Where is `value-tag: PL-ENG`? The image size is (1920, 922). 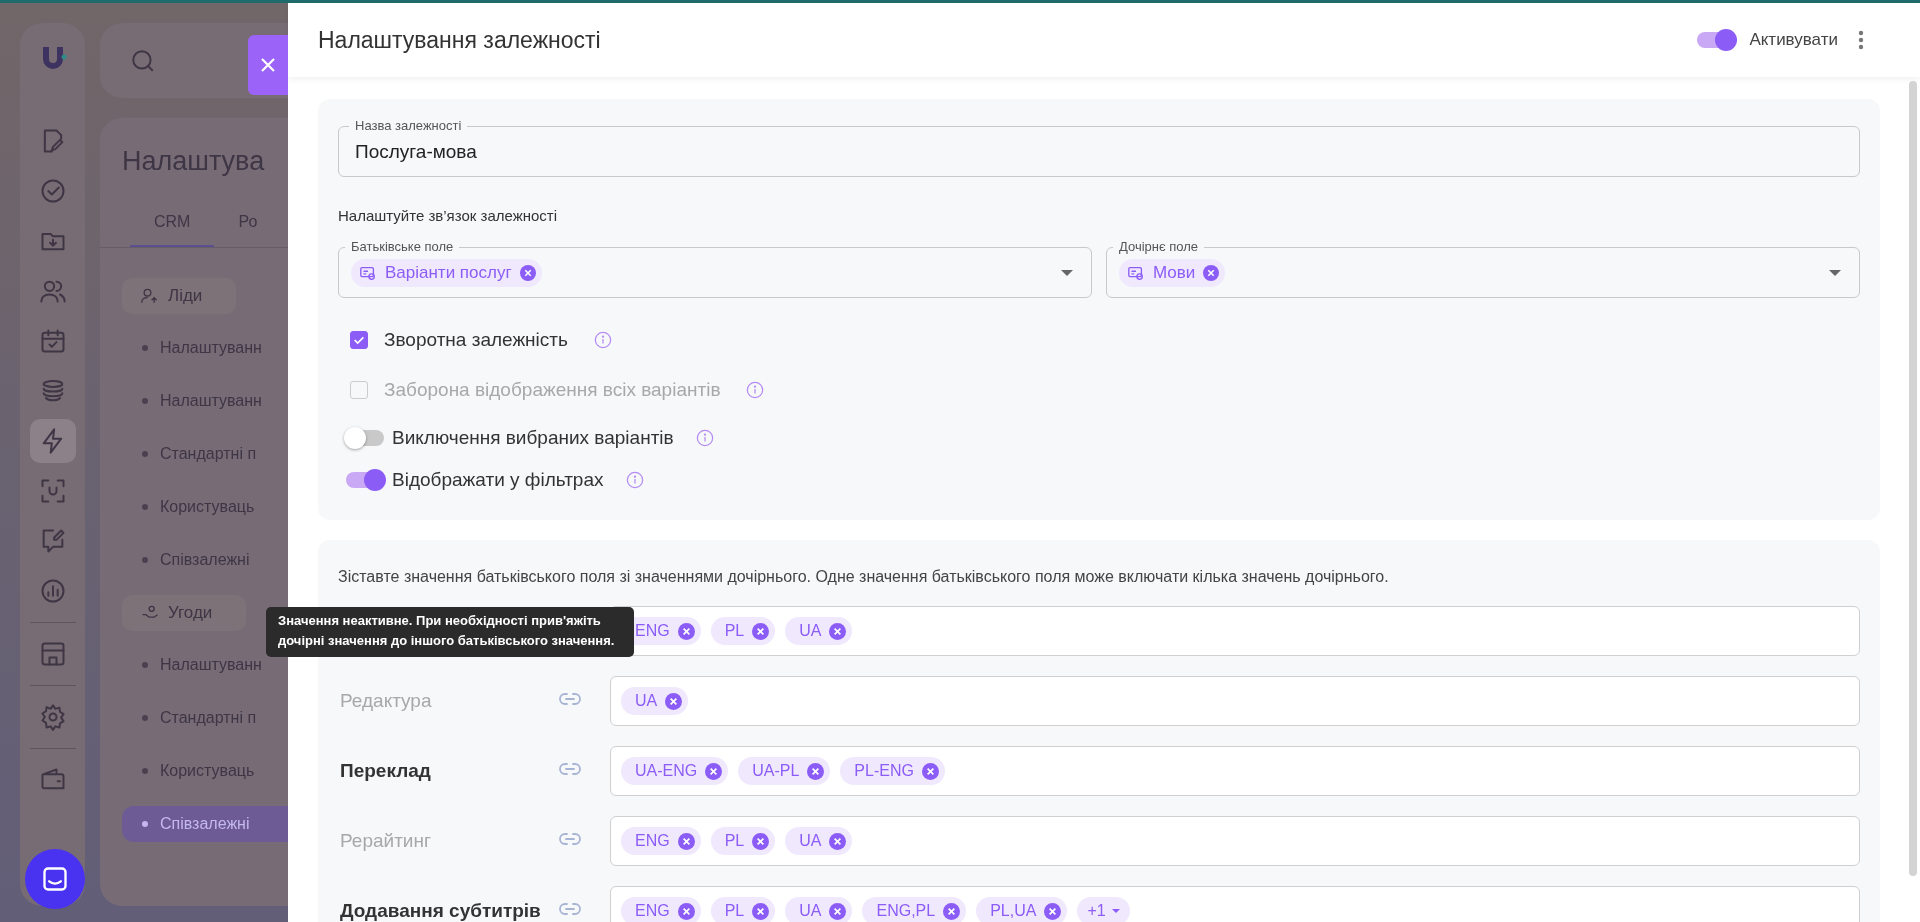 value-tag: PL-ENG is located at coordinates (892, 771).